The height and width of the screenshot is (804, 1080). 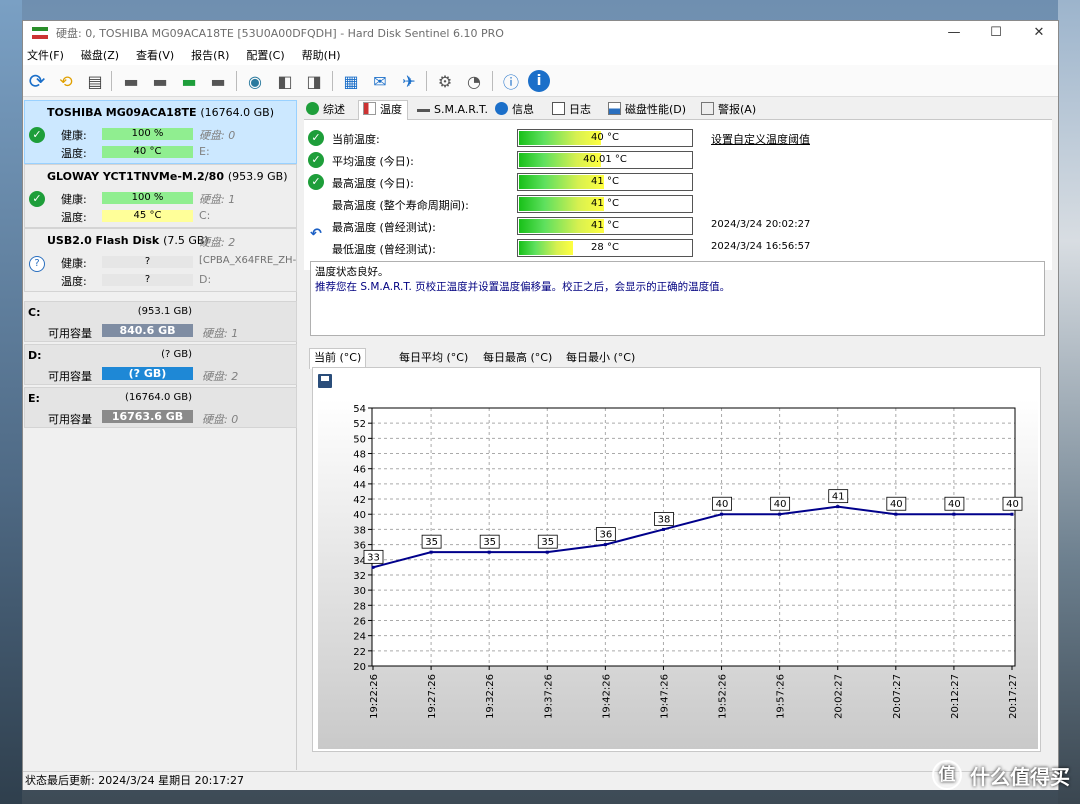 I want to click on tab-temperature: 温度, so click(x=383, y=110).